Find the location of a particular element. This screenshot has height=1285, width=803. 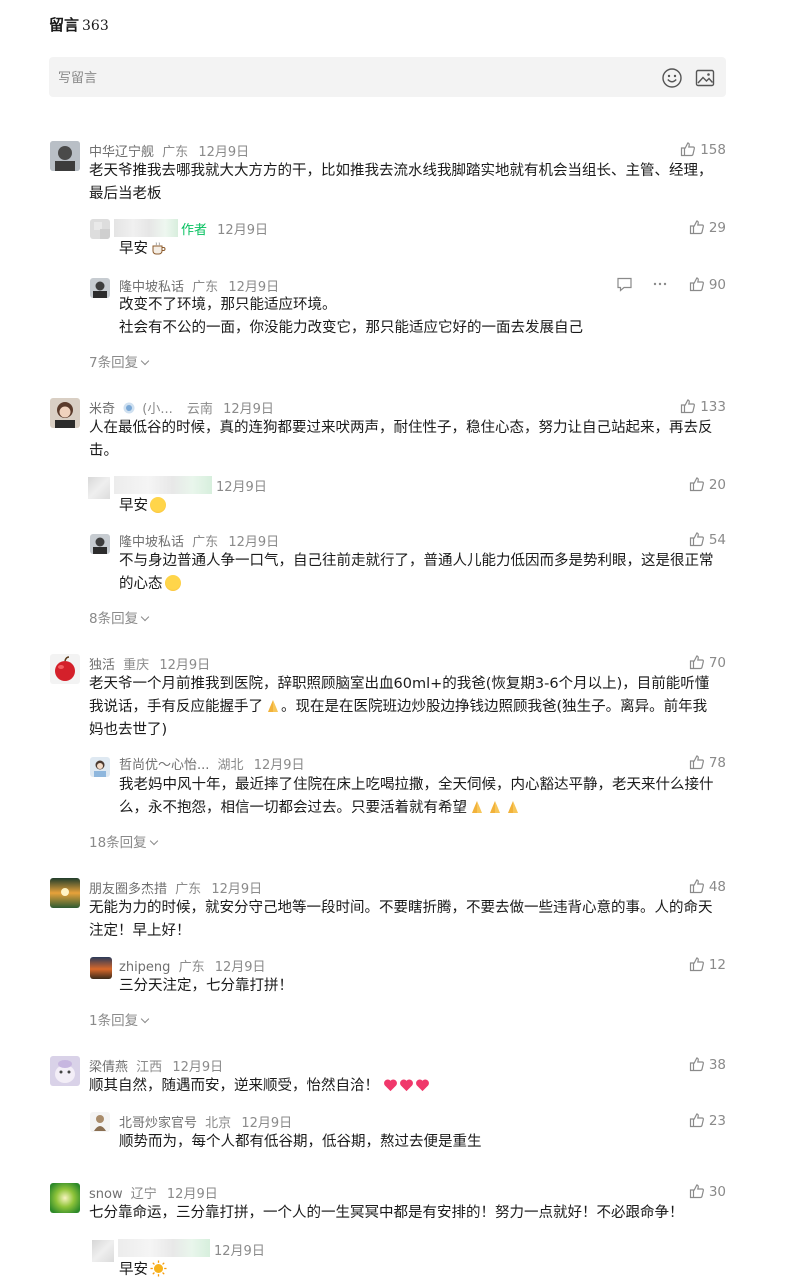

reply-location: 北京 is located at coordinates (218, 1123).